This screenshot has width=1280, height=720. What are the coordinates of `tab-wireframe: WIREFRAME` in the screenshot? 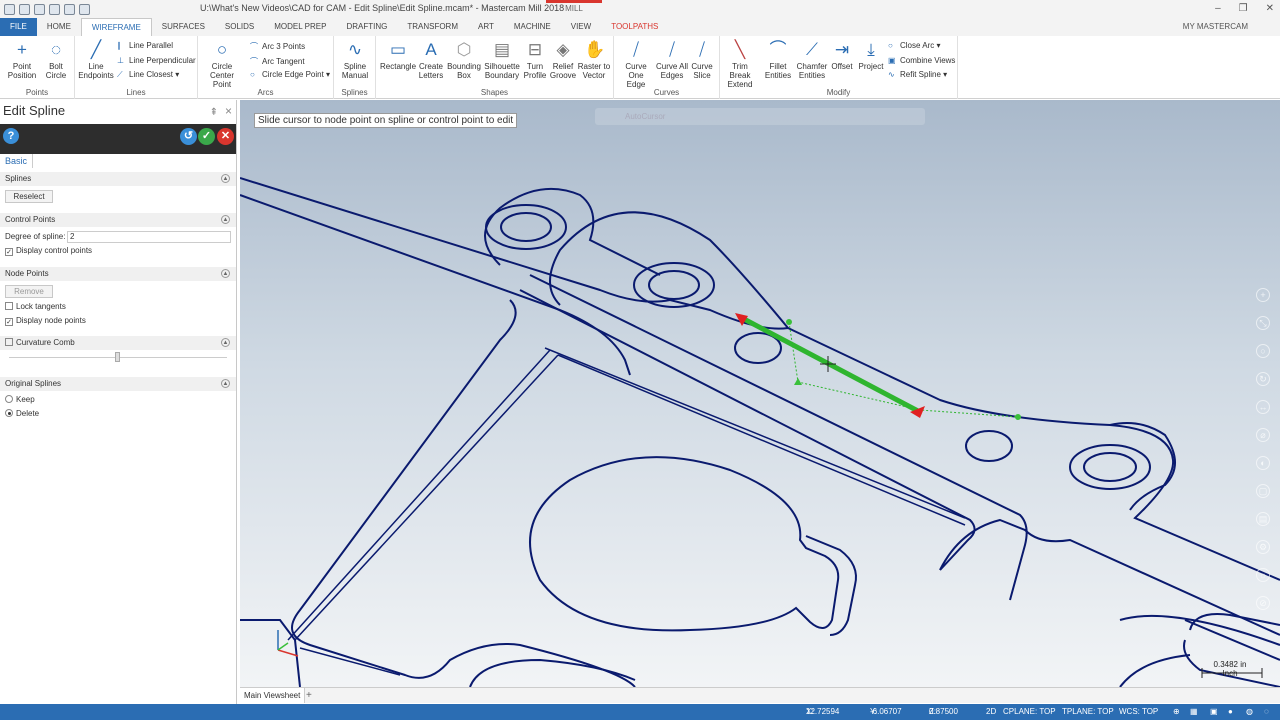 It's located at (116, 27).